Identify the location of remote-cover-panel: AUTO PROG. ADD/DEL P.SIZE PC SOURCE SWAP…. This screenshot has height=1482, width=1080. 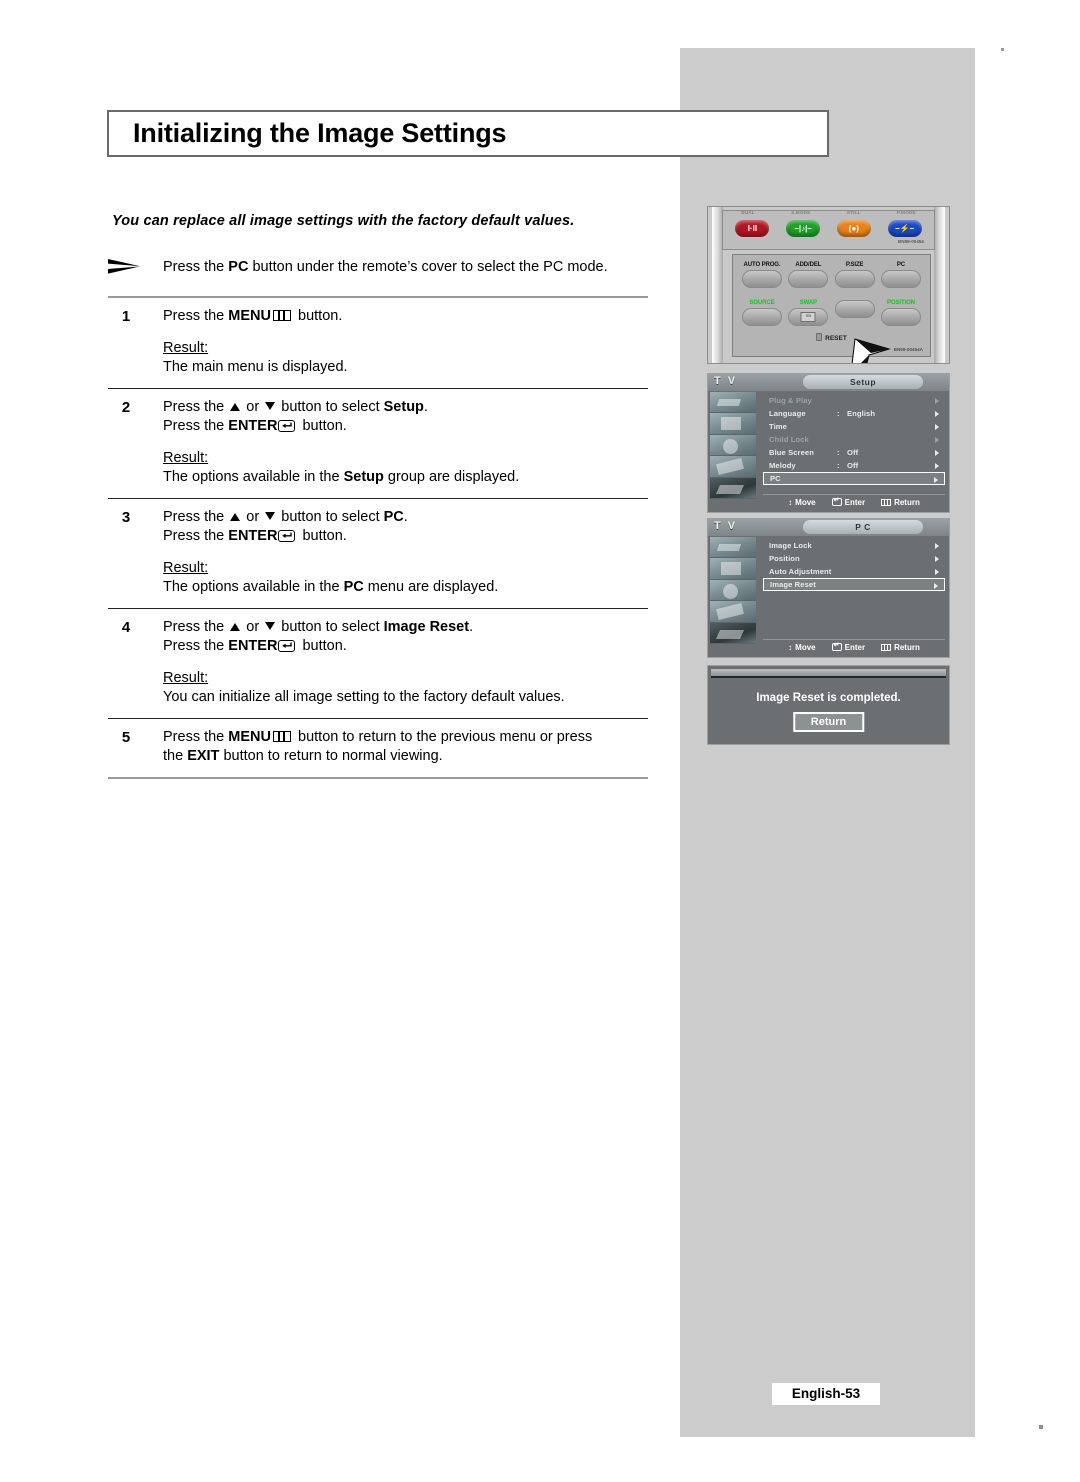
(831, 308).